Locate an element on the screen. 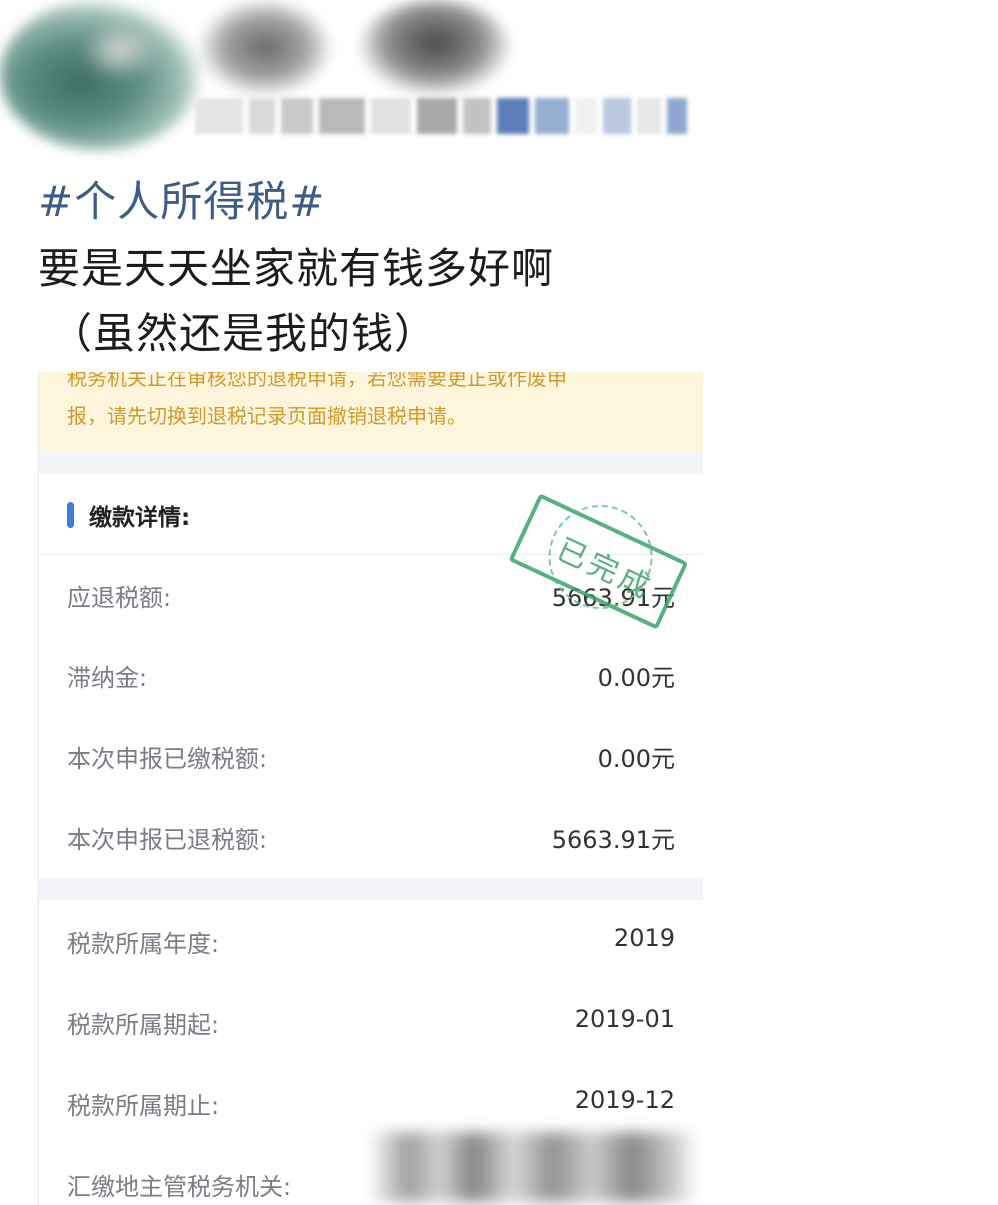 This screenshot has width=998, height=1205. section-title: 缴款详情: is located at coordinates (140, 518).